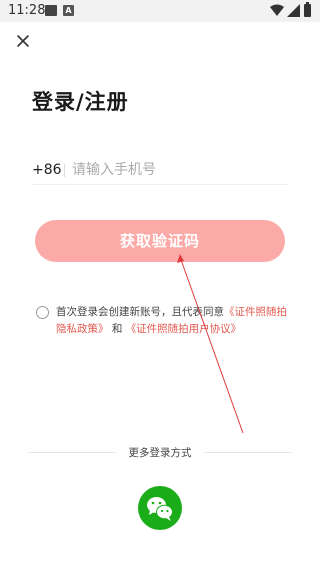 The width and height of the screenshot is (320, 568). Describe the element at coordinates (248, 452) in the screenshot. I see `divider-right` at that location.